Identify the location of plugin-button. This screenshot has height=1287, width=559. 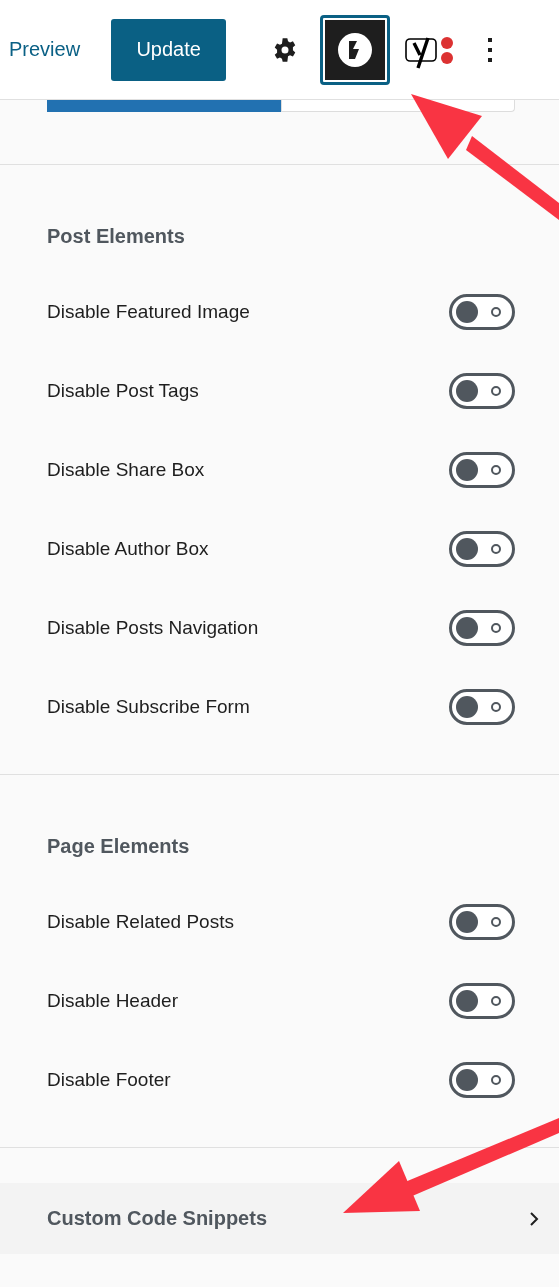
(355, 49).